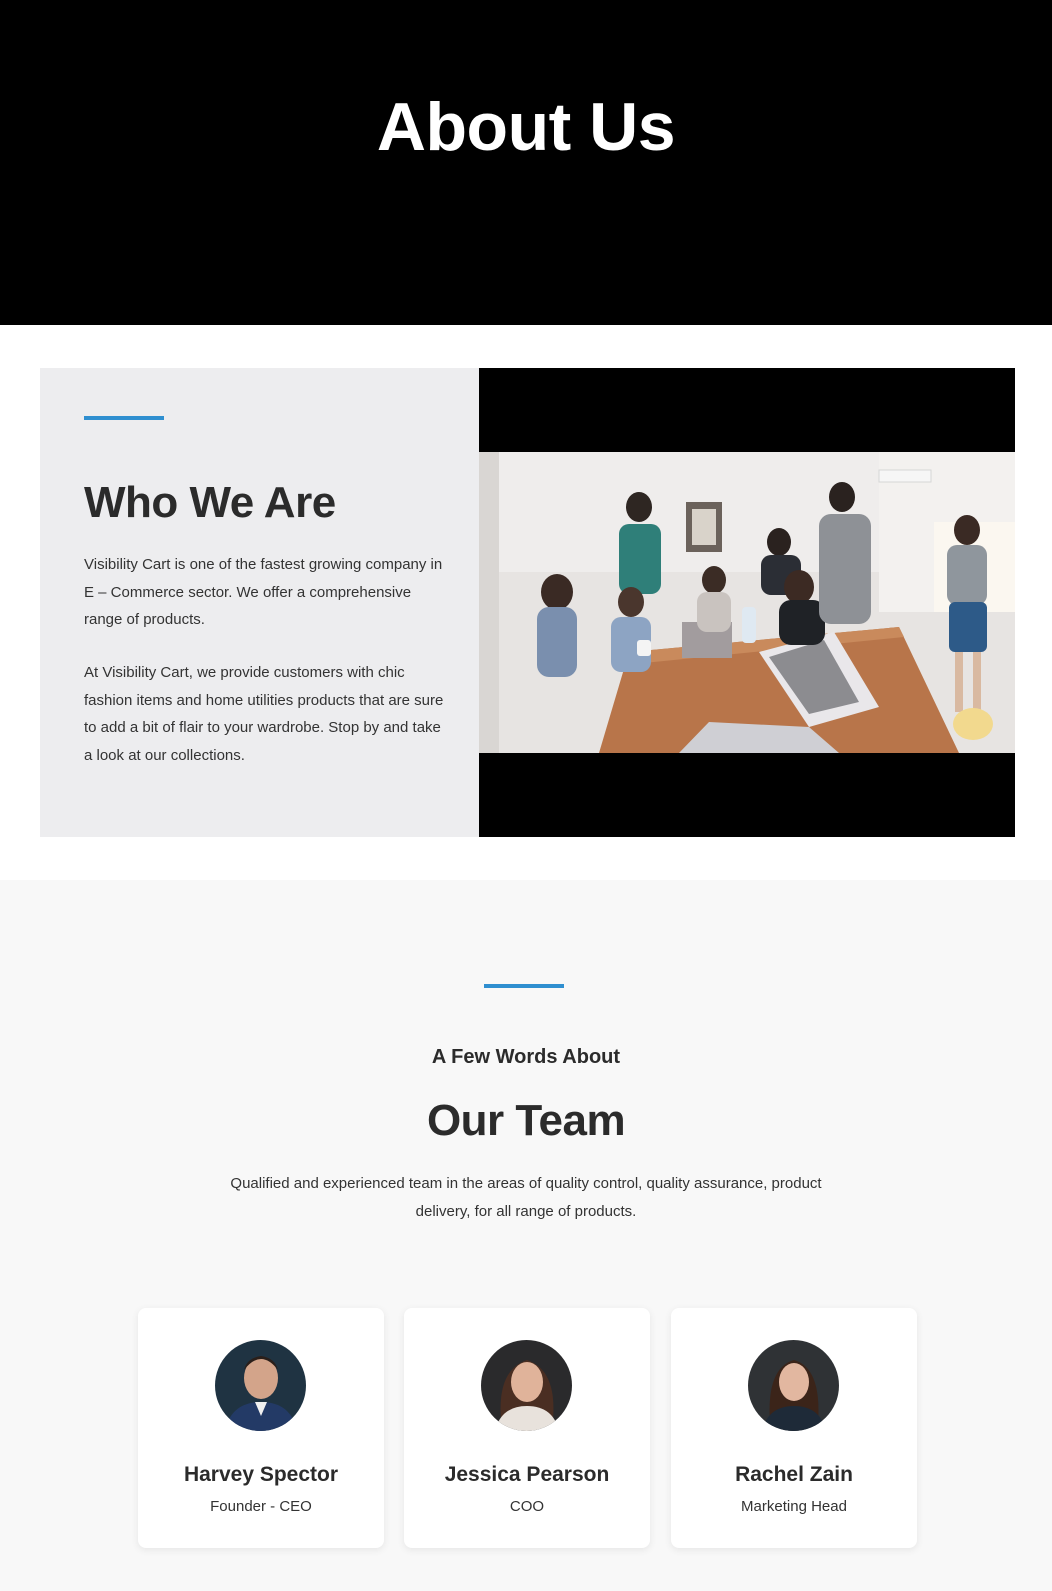  What do you see at coordinates (261, 1506) in the screenshot?
I see `member-role: Founder - CEO` at bounding box center [261, 1506].